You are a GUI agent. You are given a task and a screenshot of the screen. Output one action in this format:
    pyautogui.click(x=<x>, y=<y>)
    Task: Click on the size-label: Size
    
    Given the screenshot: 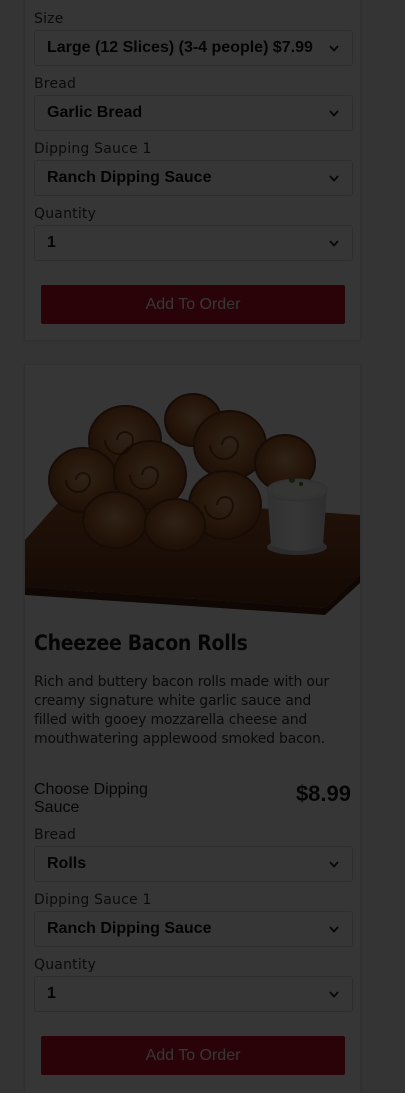 What is the action you would take?
    pyautogui.click(x=49, y=19)
    